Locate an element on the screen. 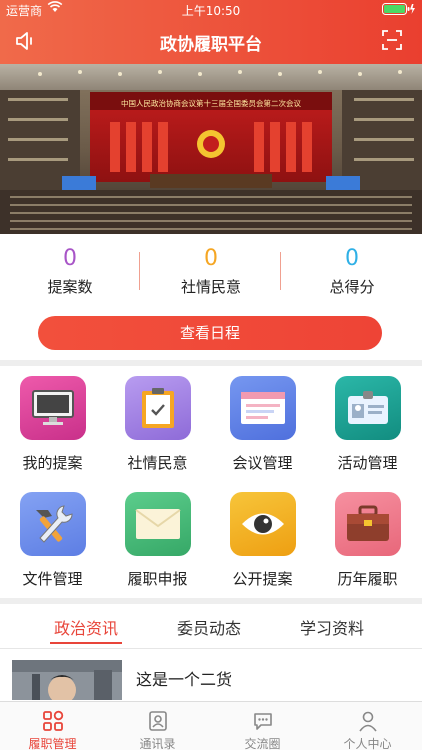 The image size is (422, 750). page-title: 政协履职平台 is located at coordinates (211, 45).